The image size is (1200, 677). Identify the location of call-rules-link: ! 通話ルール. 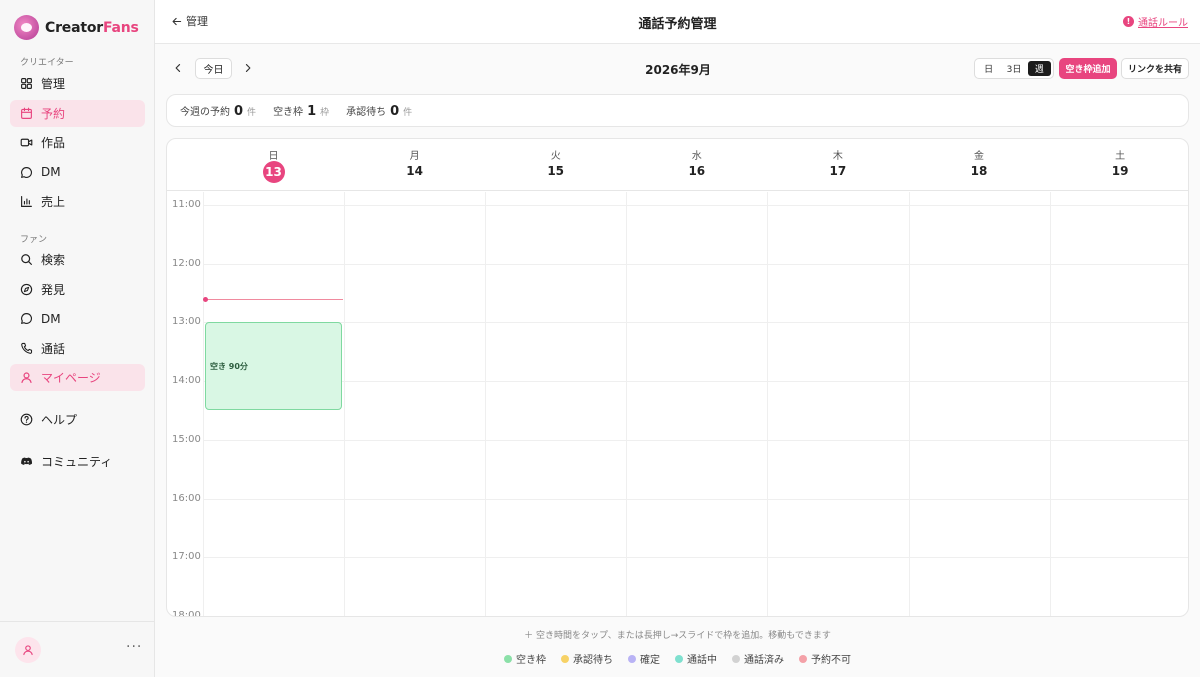
(1155, 21).